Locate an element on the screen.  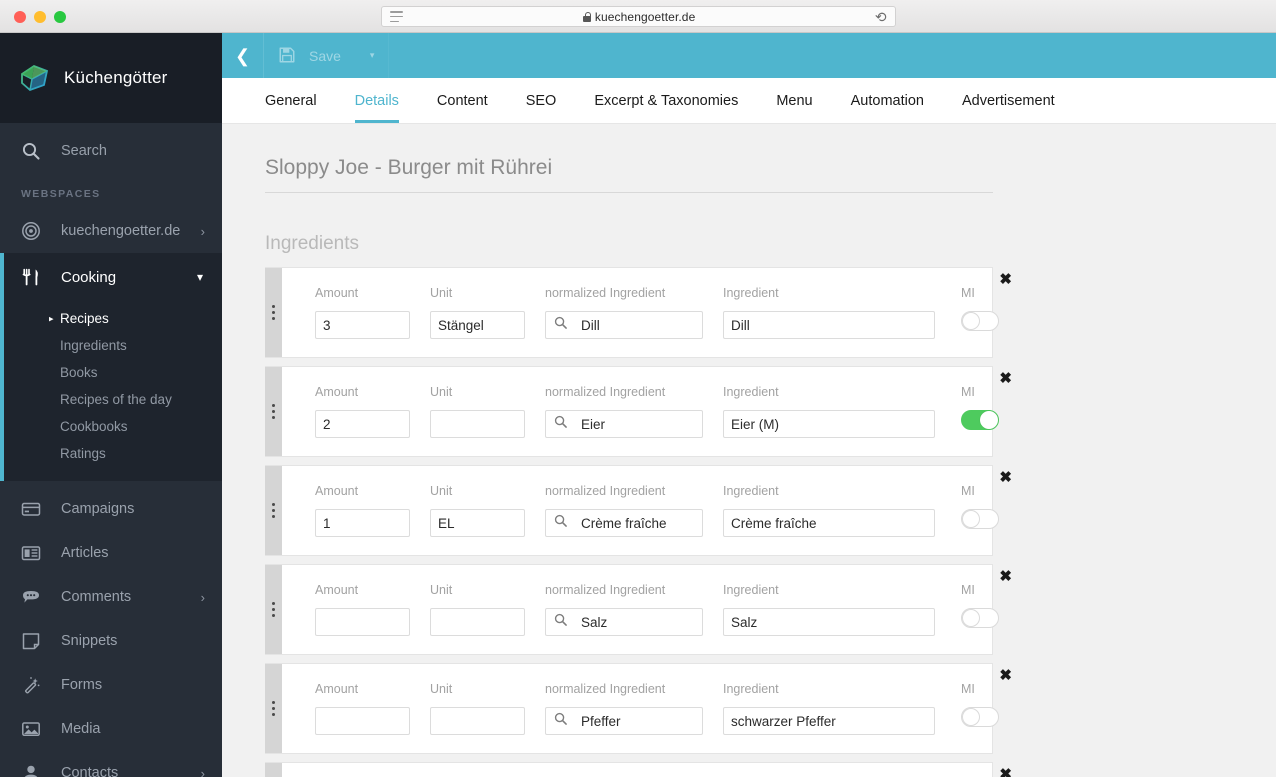
sidebar-item-comments: Comments › is located at coordinates (111, 597).